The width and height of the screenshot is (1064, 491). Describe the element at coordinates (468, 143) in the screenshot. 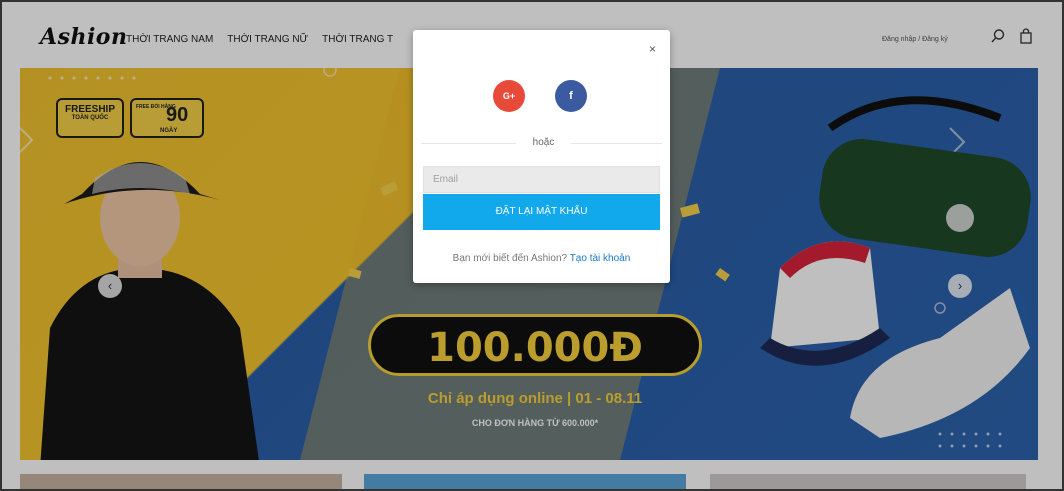

I see `divider-left` at that location.